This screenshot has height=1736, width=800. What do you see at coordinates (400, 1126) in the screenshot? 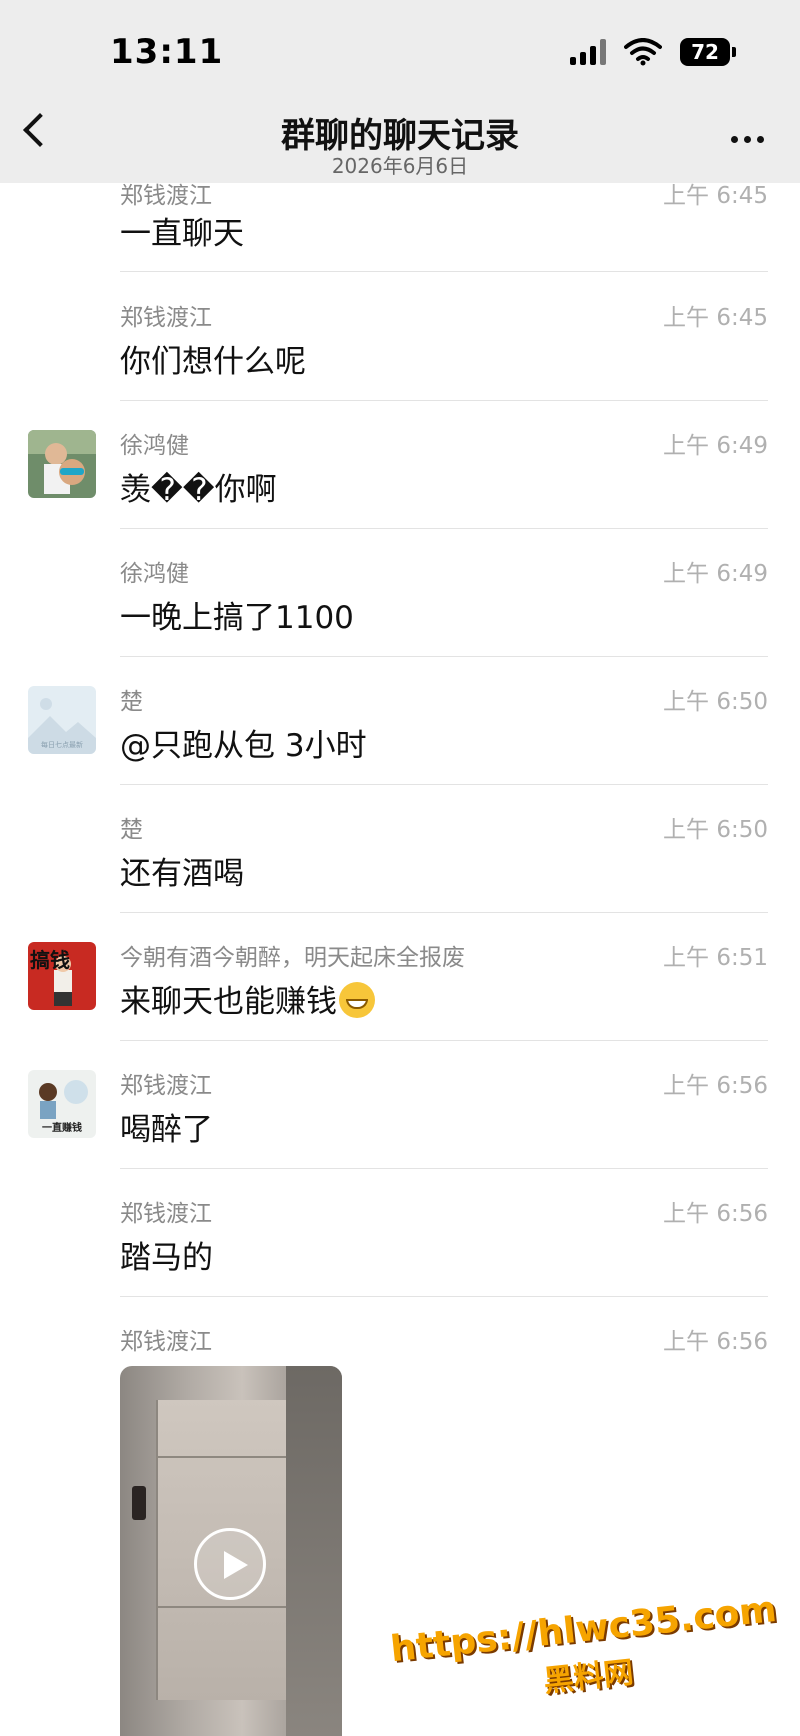
I see `message-item: 一直赚钱 郑钱渡江 上午 6:56 喝醉了` at bounding box center [400, 1126].